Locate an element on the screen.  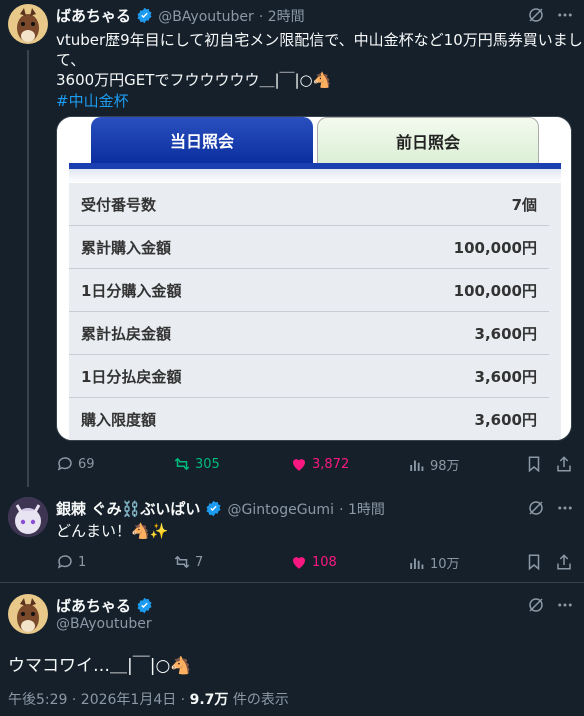
like-button: 108 is located at coordinates (313, 562).